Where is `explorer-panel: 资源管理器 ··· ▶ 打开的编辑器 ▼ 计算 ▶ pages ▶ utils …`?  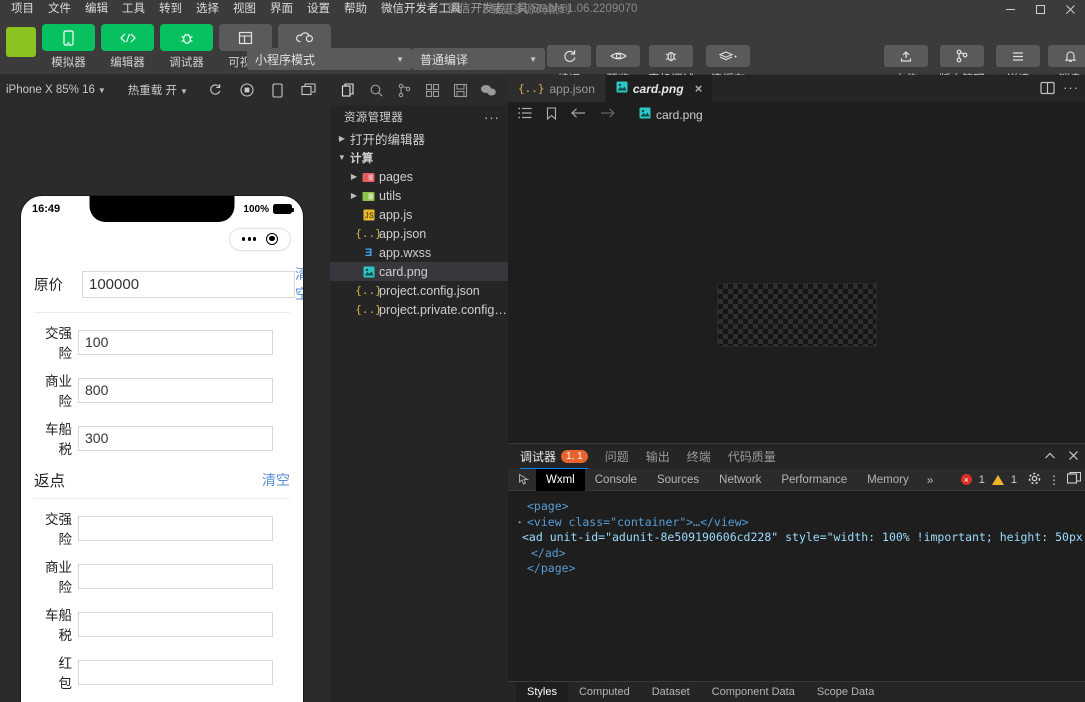
explorer-panel: 资源管理器 ··· ▶ 打开的编辑器 ▼ 计算 ▶ pages ▶ utils … is located at coordinates (419, 388).